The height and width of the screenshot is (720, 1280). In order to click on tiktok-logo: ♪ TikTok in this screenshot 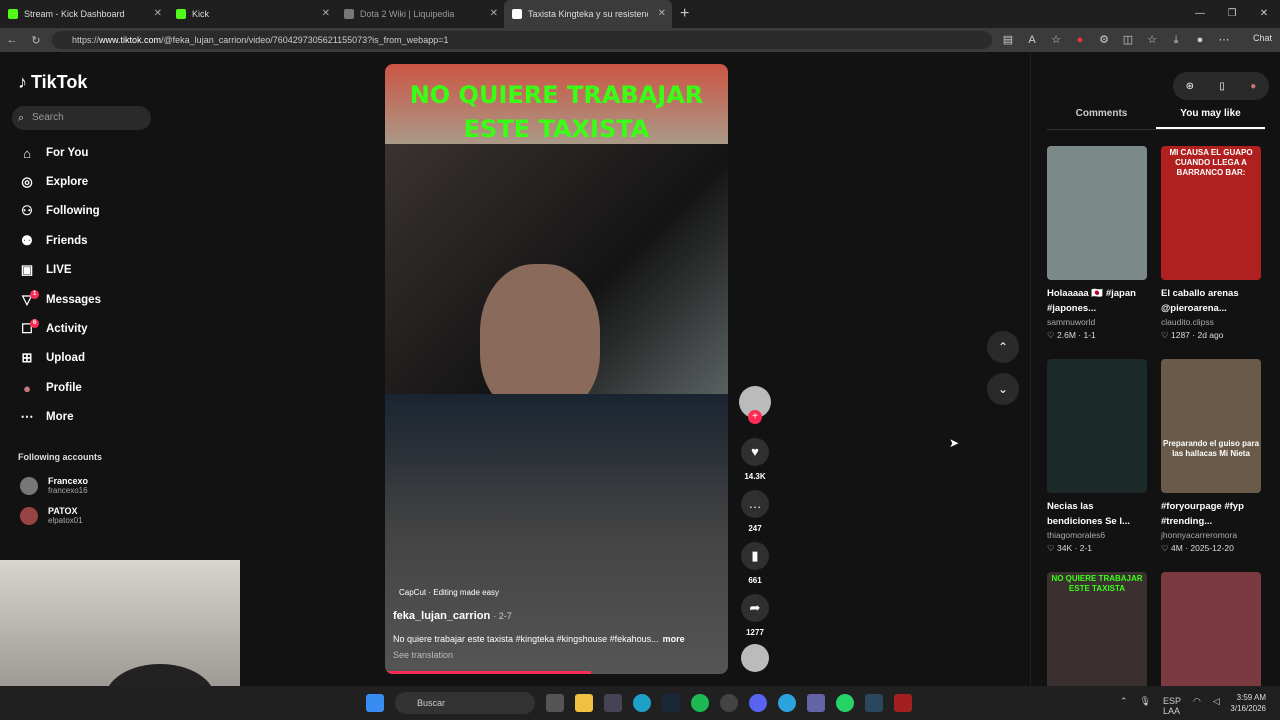, I will do `click(52, 82)`.